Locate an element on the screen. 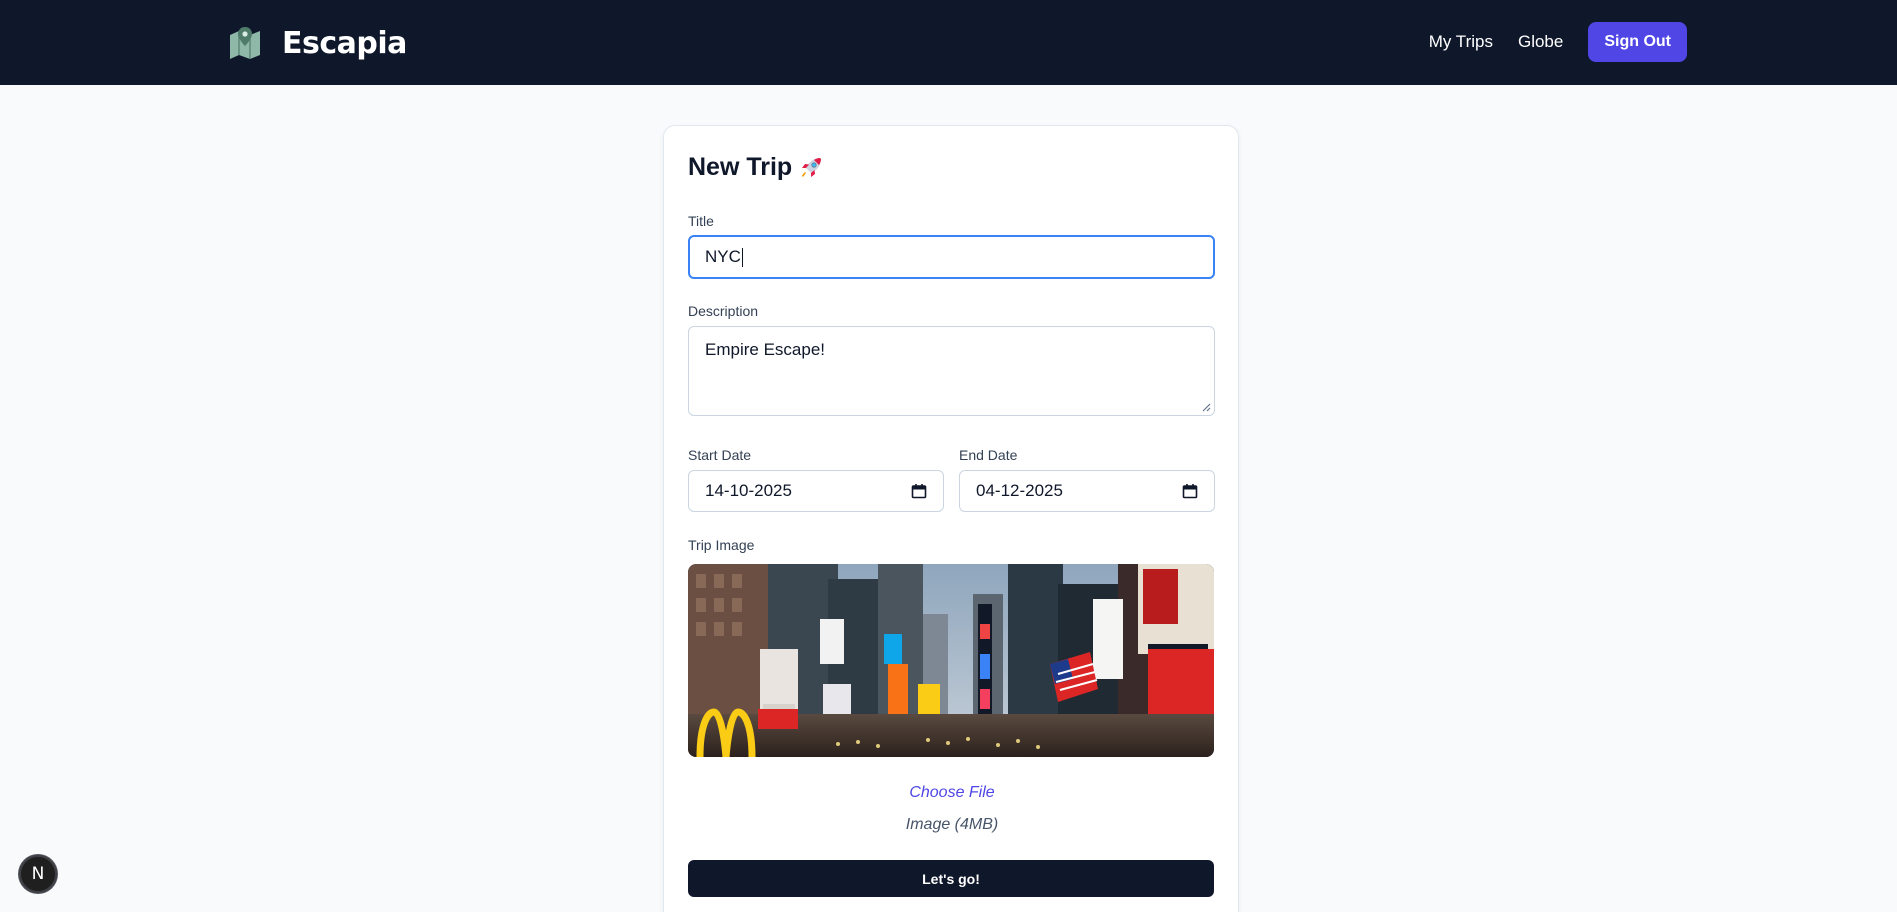 Image resolution: width=1897 pixels, height=912 pixels. rocket-icon is located at coordinates (812, 167).